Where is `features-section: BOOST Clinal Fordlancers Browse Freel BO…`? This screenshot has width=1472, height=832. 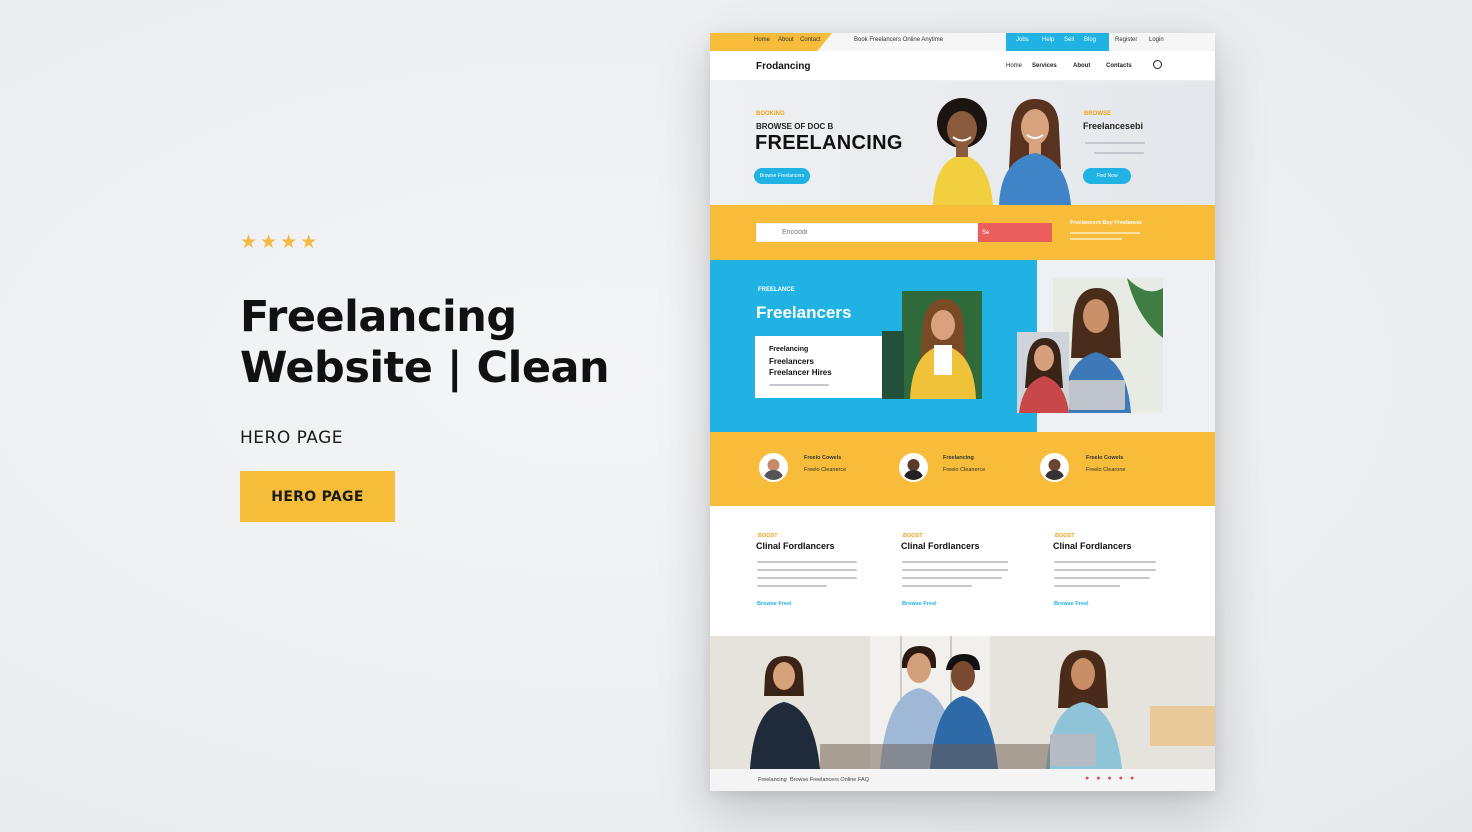
features-section: BOOST Clinal Fordlancers Browse Freel BO… is located at coordinates (962, 571).